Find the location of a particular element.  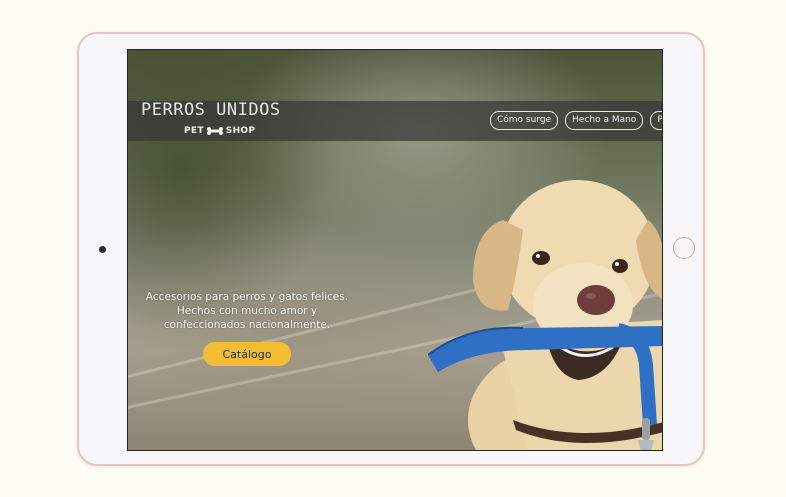

brand-title: PERROS UNIDOS is located at coordinates (211, 110).